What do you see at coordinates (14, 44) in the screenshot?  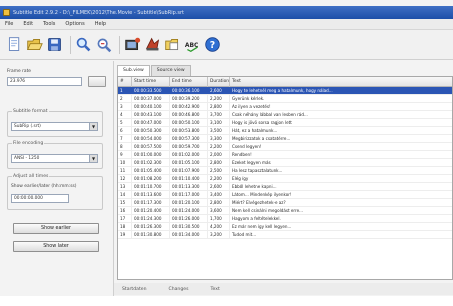 I see `new-icon` at bounding box center [14, 44].